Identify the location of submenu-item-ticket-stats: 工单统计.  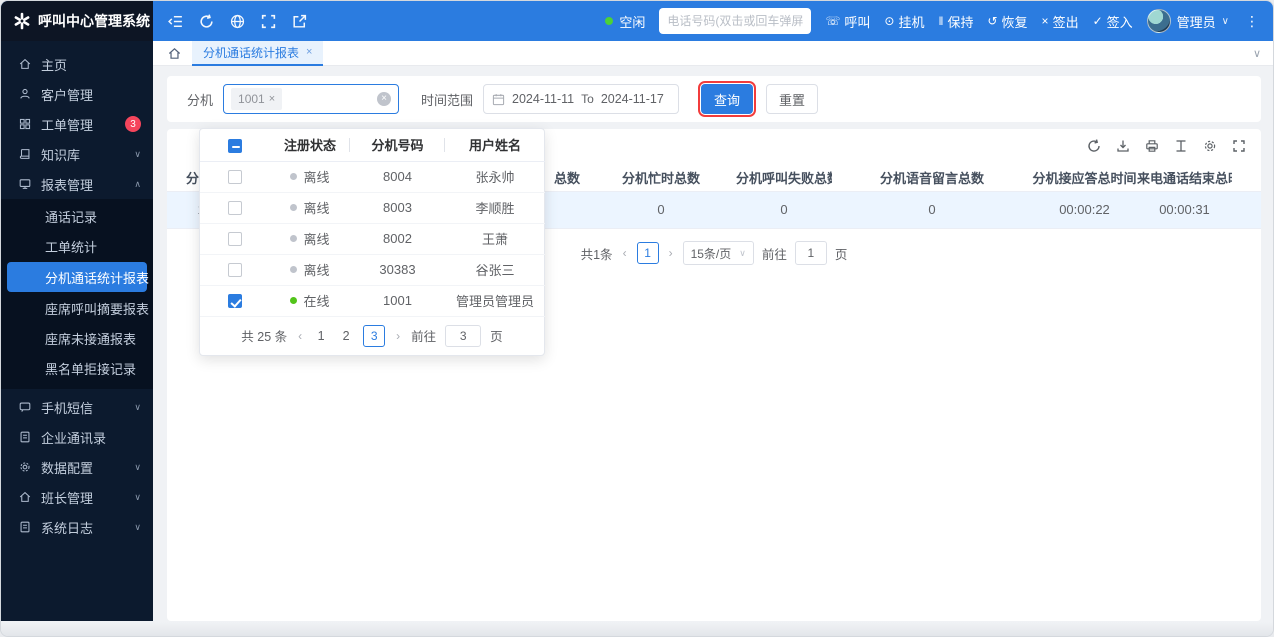
(77, 246).